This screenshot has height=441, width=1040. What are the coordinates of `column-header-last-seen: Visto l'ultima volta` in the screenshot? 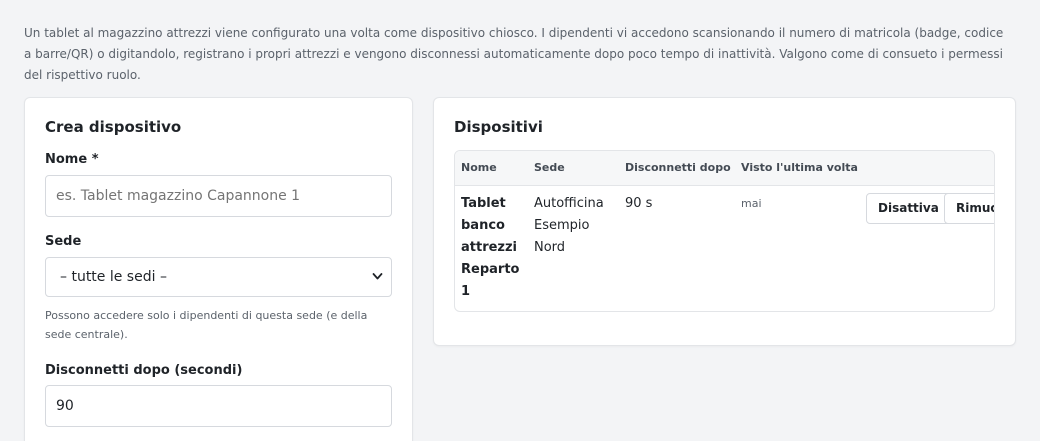 It's located at (799, 167).